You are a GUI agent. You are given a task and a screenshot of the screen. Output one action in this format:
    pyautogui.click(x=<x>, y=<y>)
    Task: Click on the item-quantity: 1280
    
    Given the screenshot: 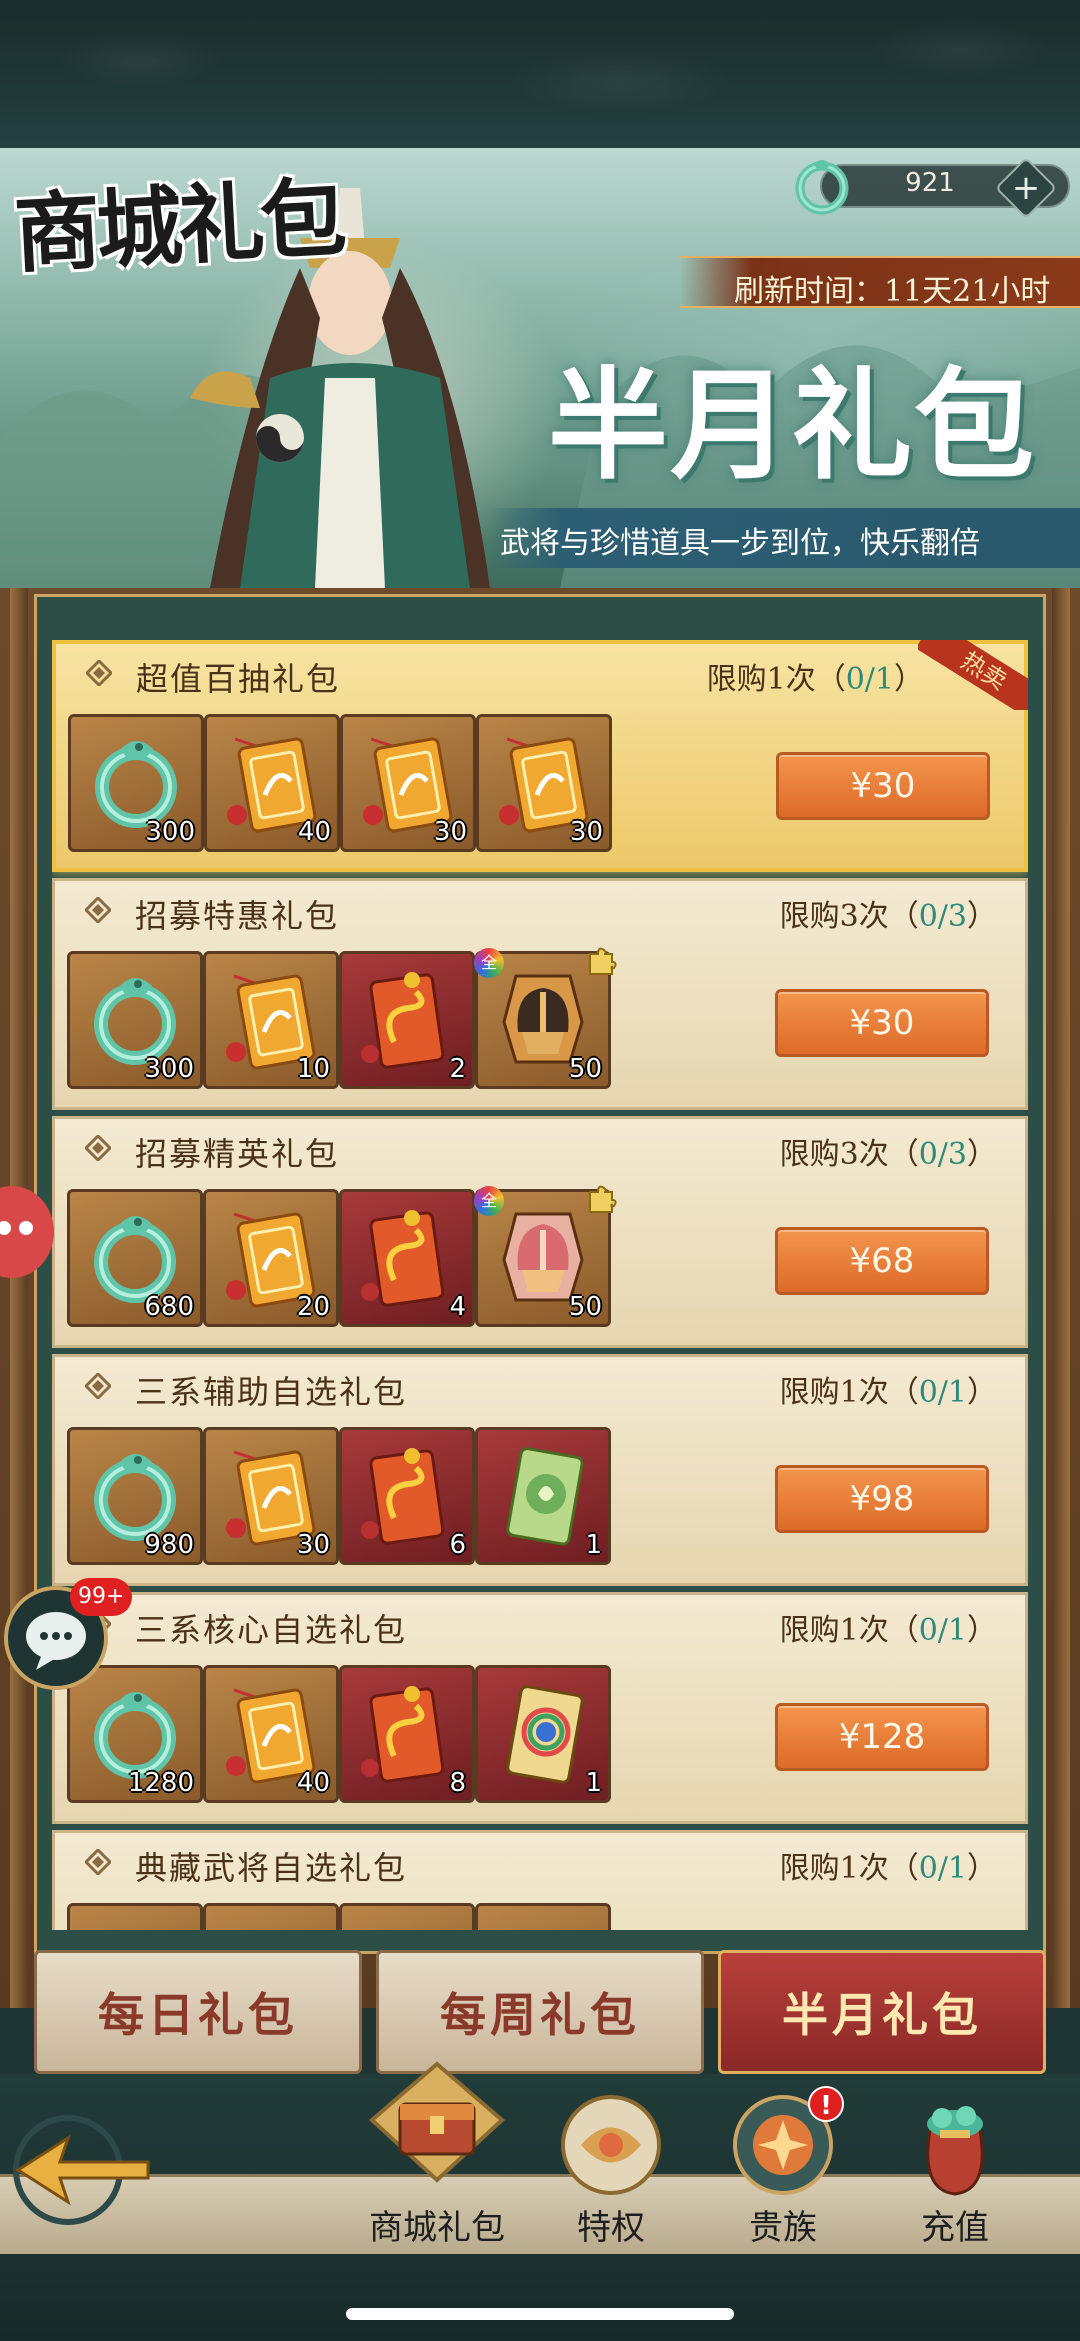 What is the action you would take?
    pyautogui.click(x=160, y=1783)
    